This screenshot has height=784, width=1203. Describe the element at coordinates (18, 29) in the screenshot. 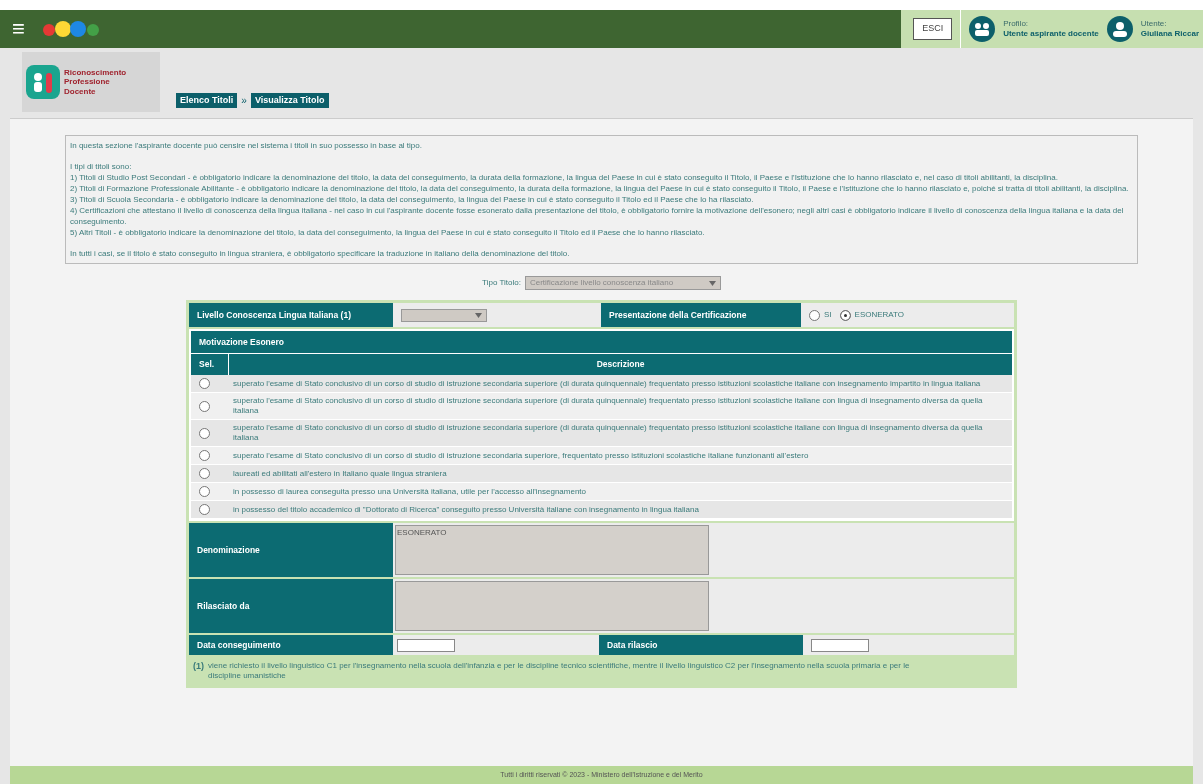

I see `menu-icon: ≡` at that location.